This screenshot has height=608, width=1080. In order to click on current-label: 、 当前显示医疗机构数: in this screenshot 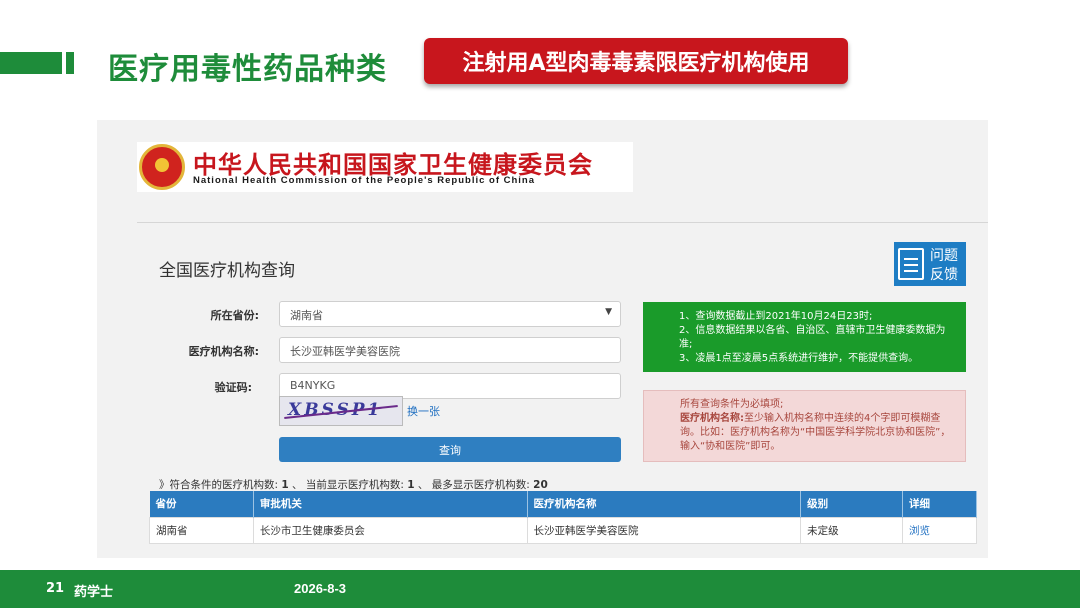, I will do `click(348, 485)`.